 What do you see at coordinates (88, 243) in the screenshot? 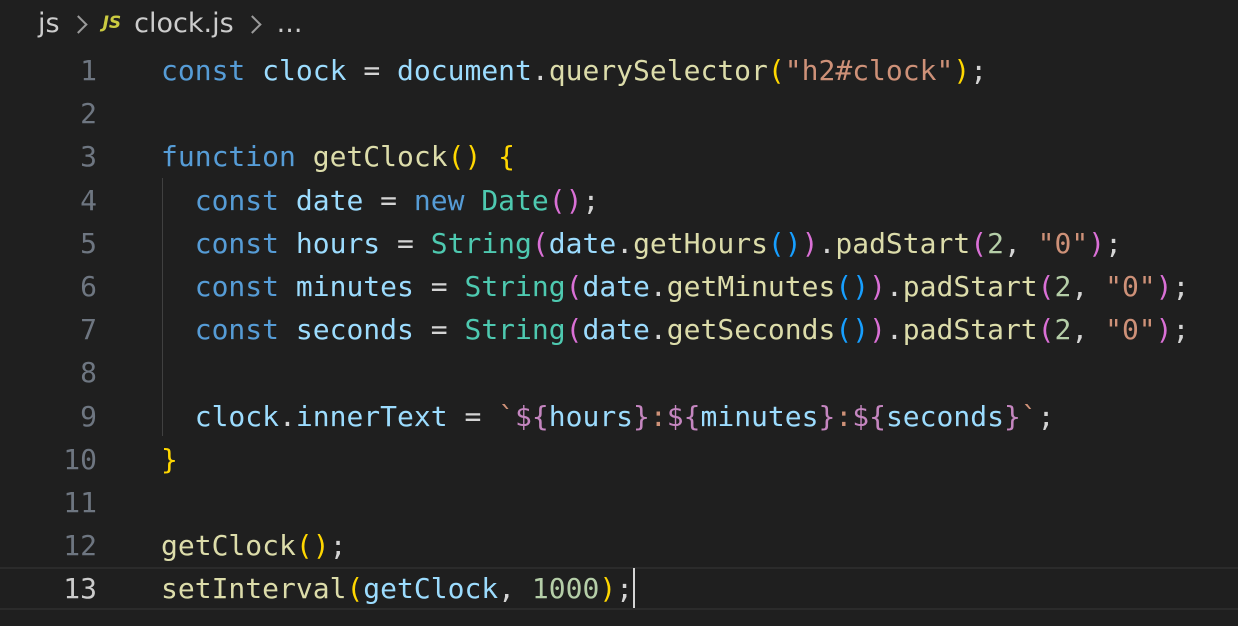
I see `line-number: 5` at bounding box center [88, 243].